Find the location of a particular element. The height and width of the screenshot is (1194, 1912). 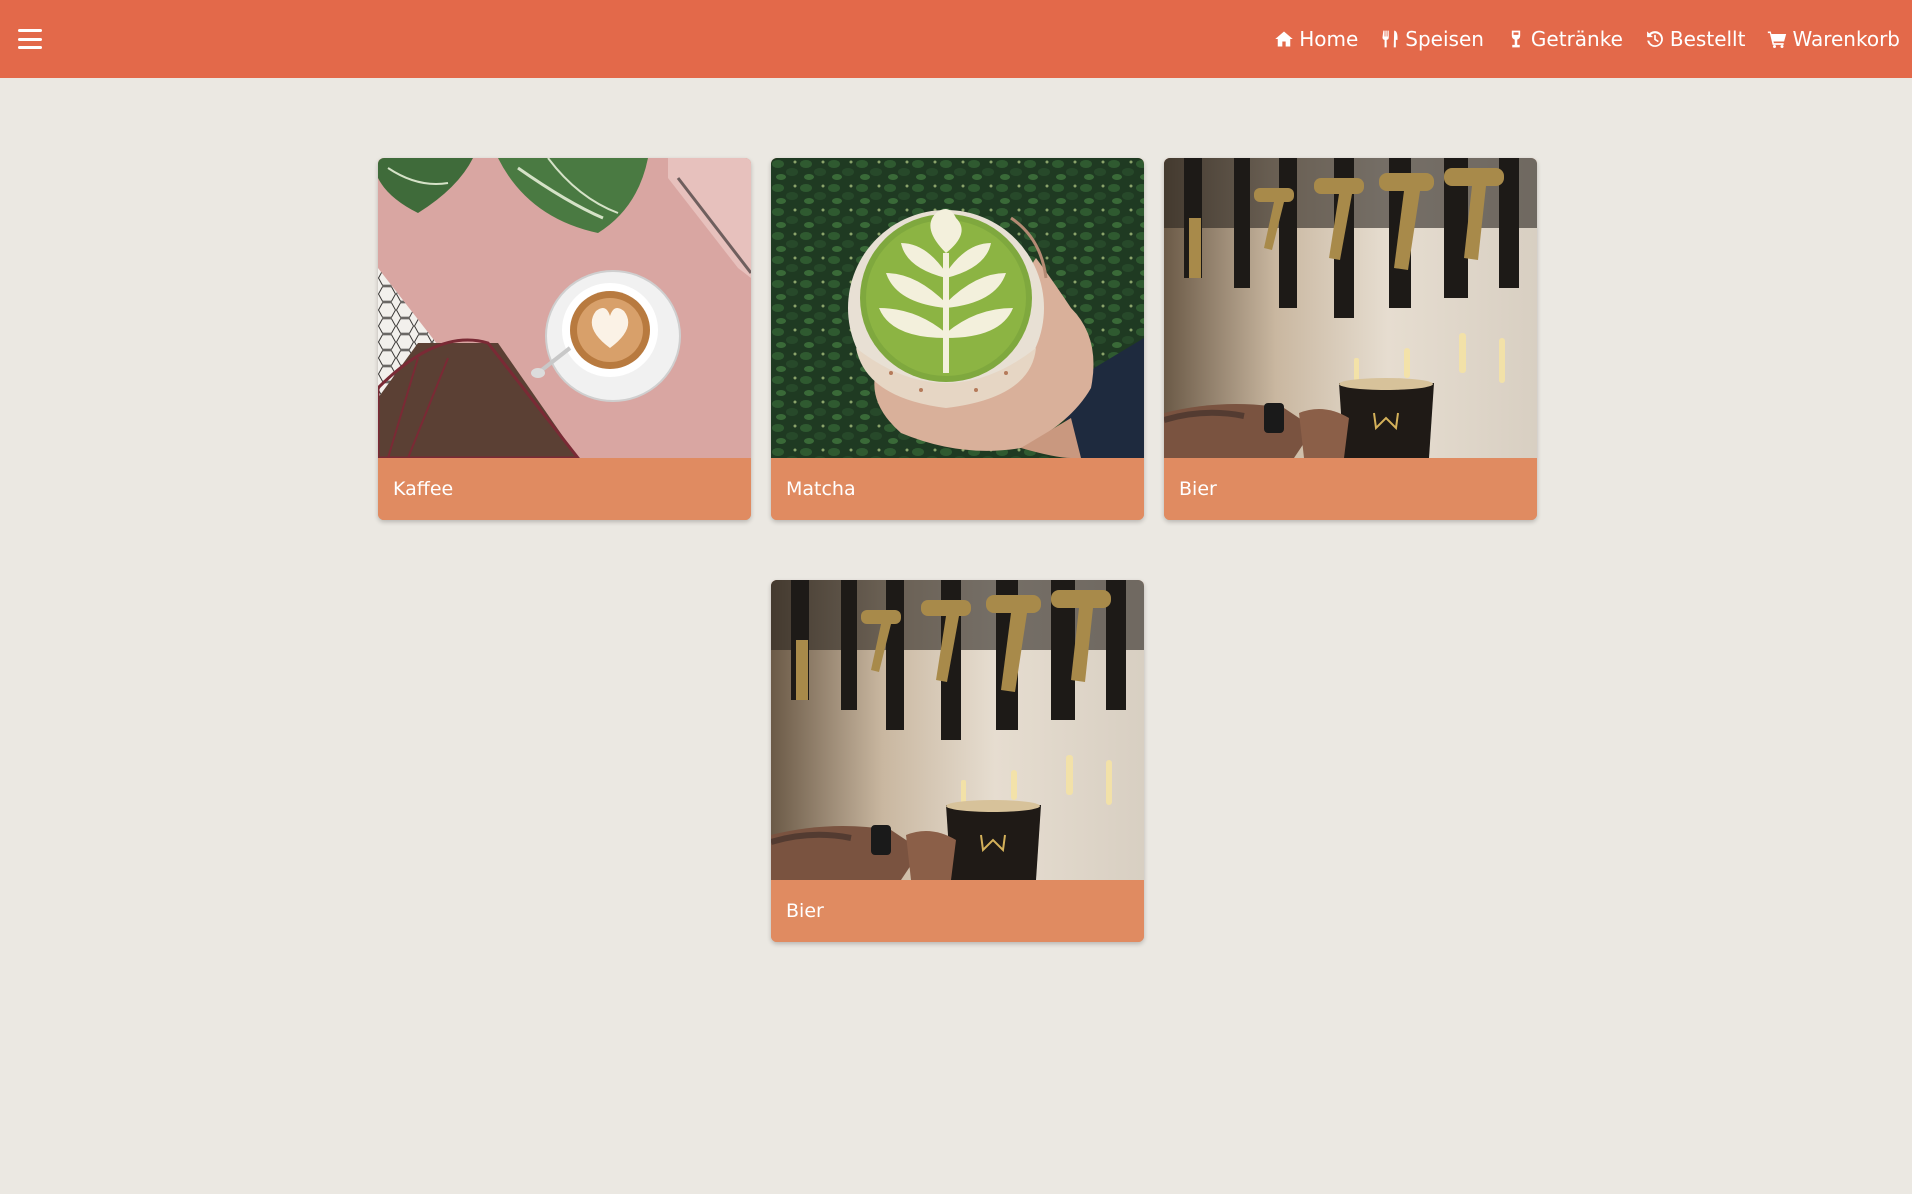

category-card-bier-2: Bier is located at coordinates (957, 761).